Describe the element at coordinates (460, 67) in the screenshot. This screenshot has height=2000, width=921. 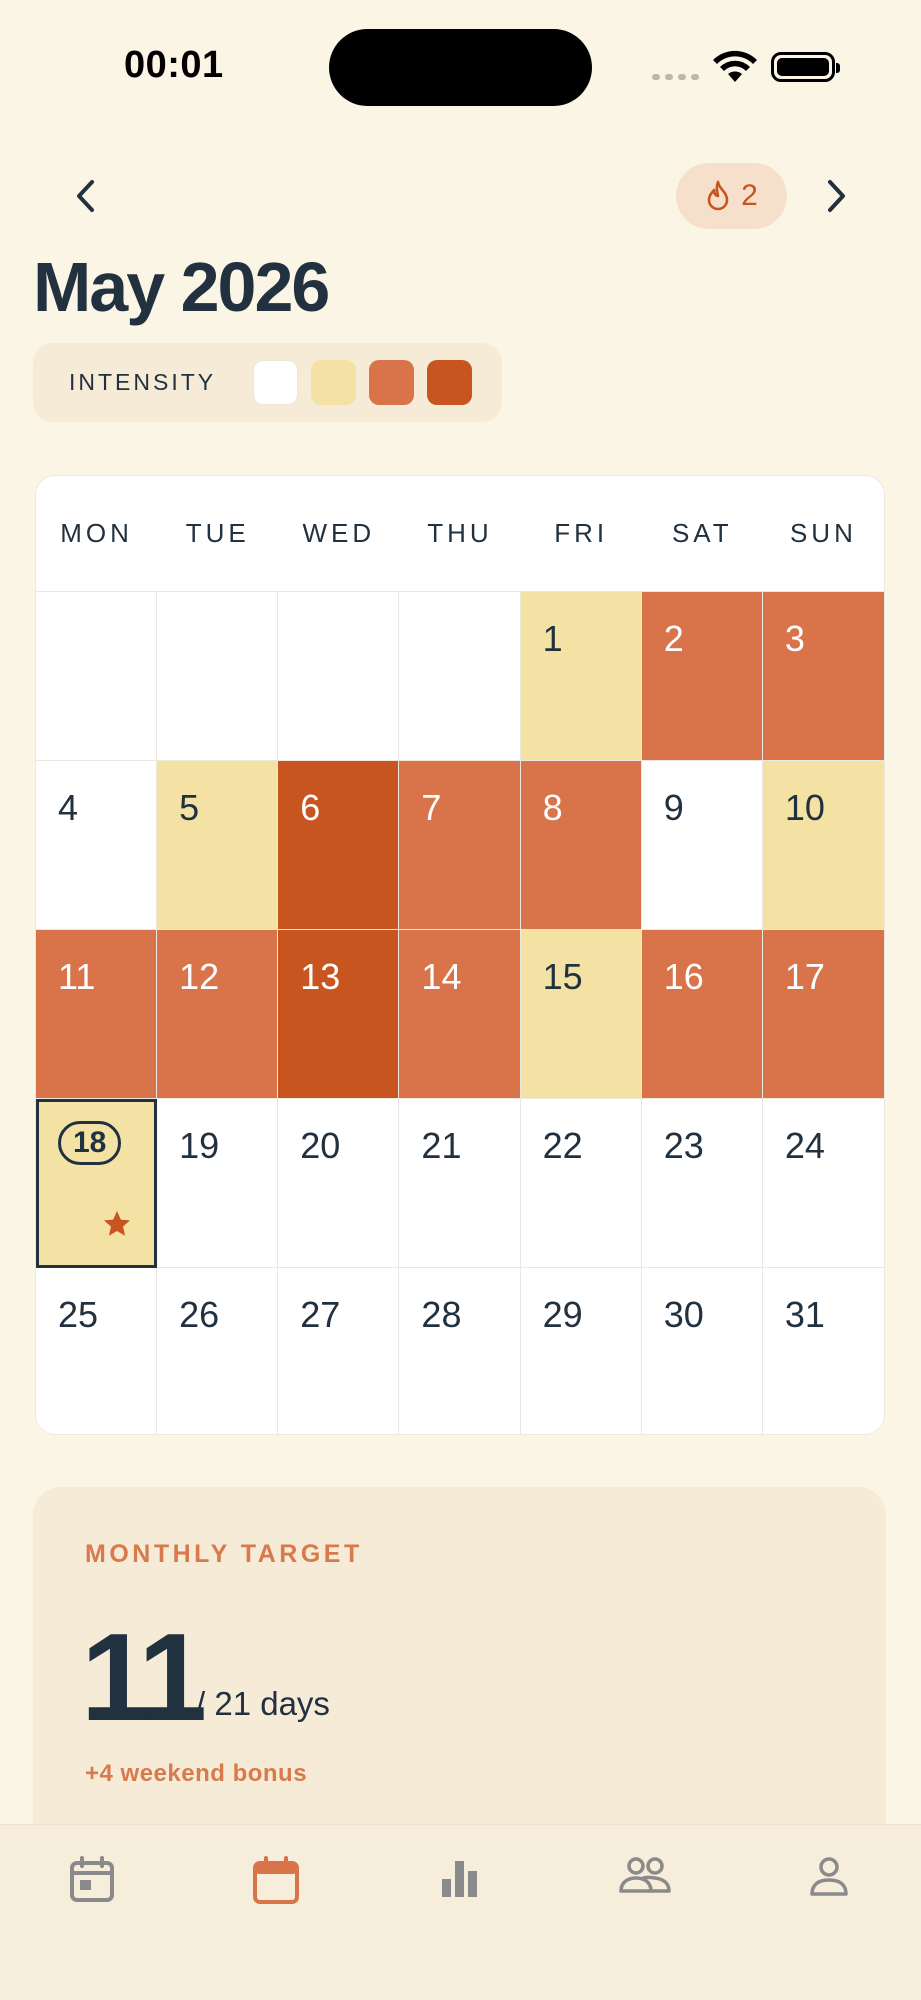
I see `dynamic-island` at that location.